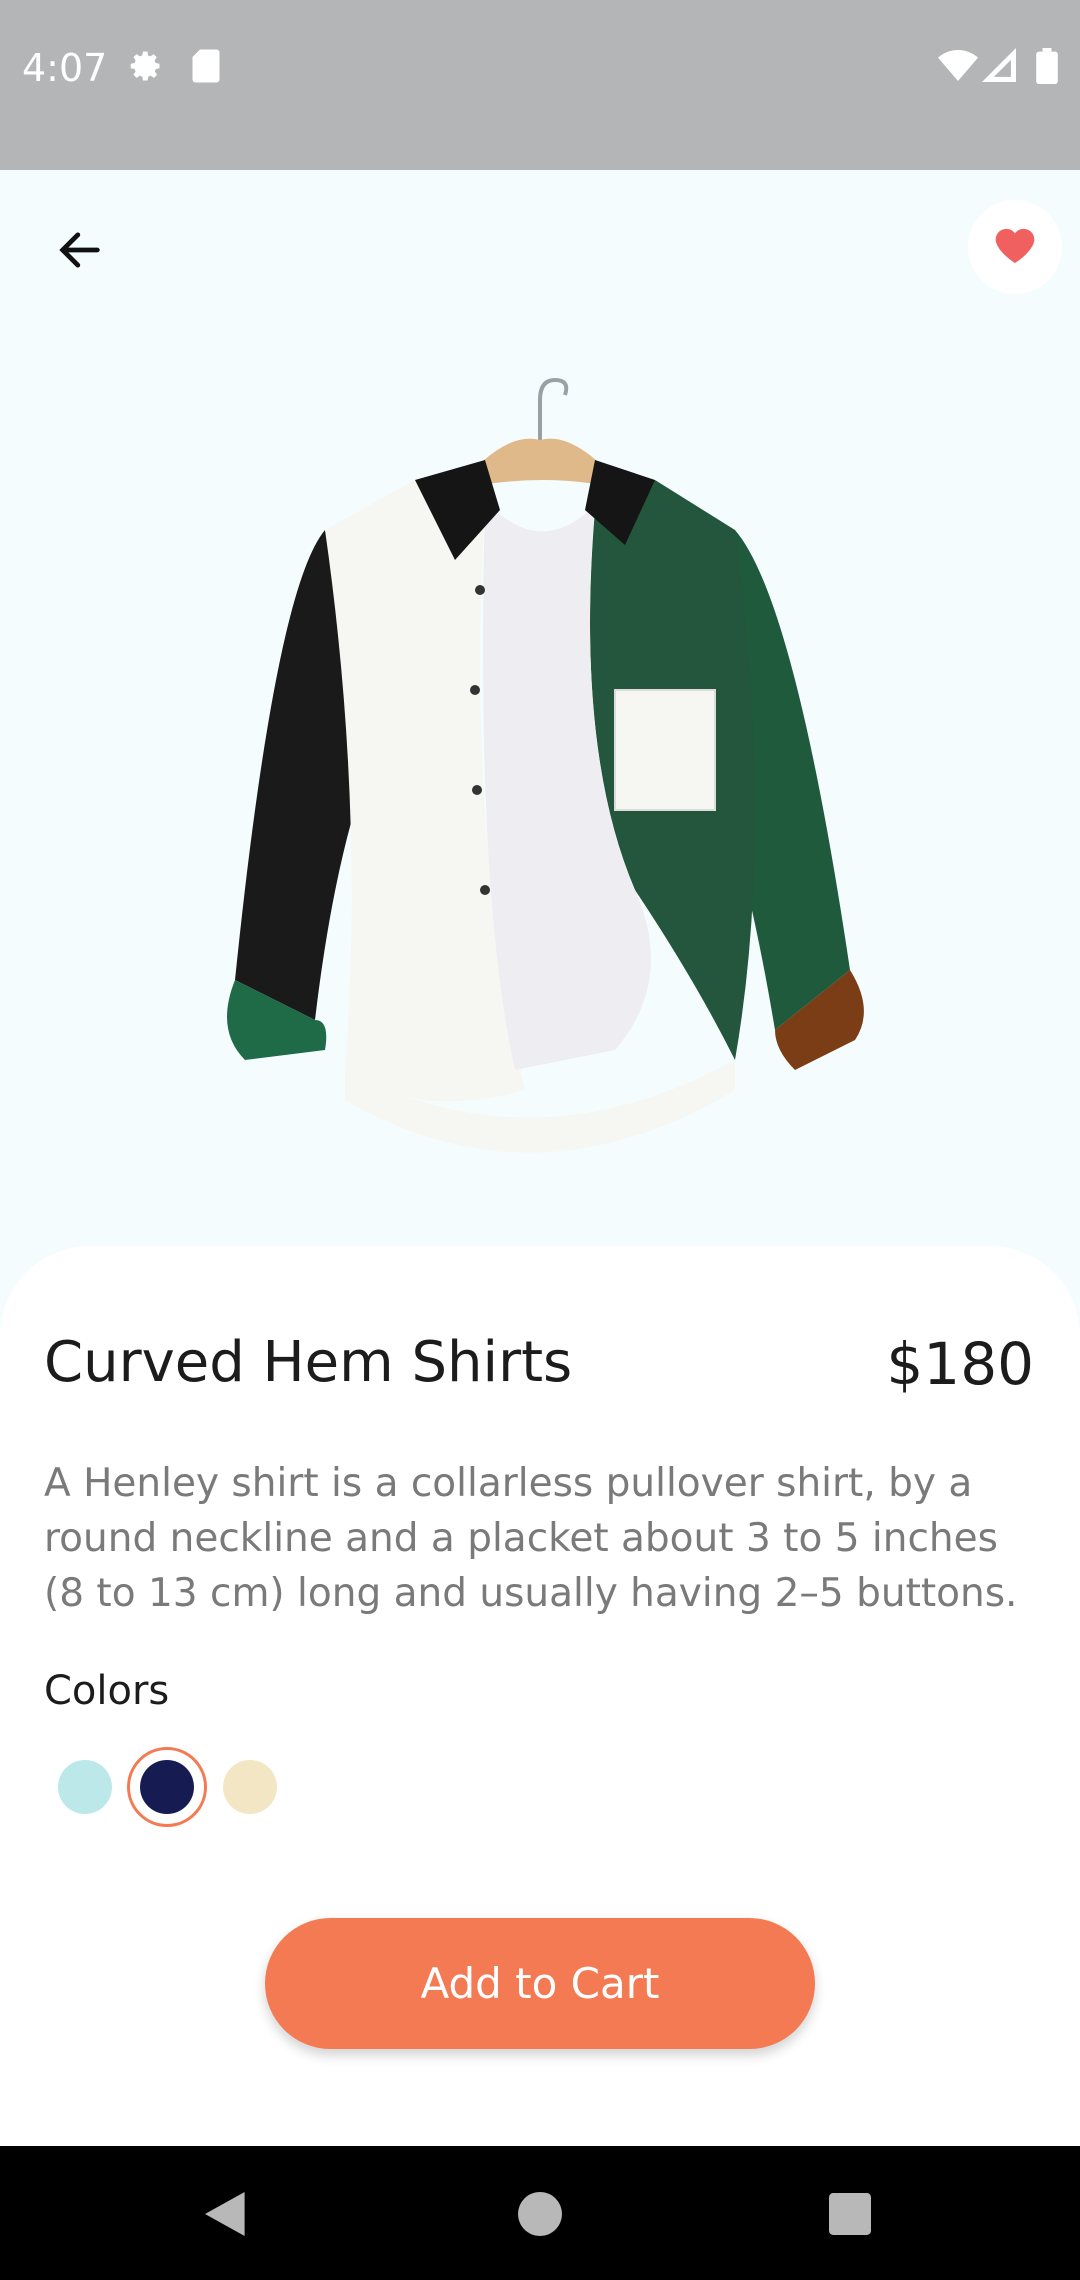 This screenshot has height=2280, width=1080. I want to click on sd-card-icon, so click(206, 68).